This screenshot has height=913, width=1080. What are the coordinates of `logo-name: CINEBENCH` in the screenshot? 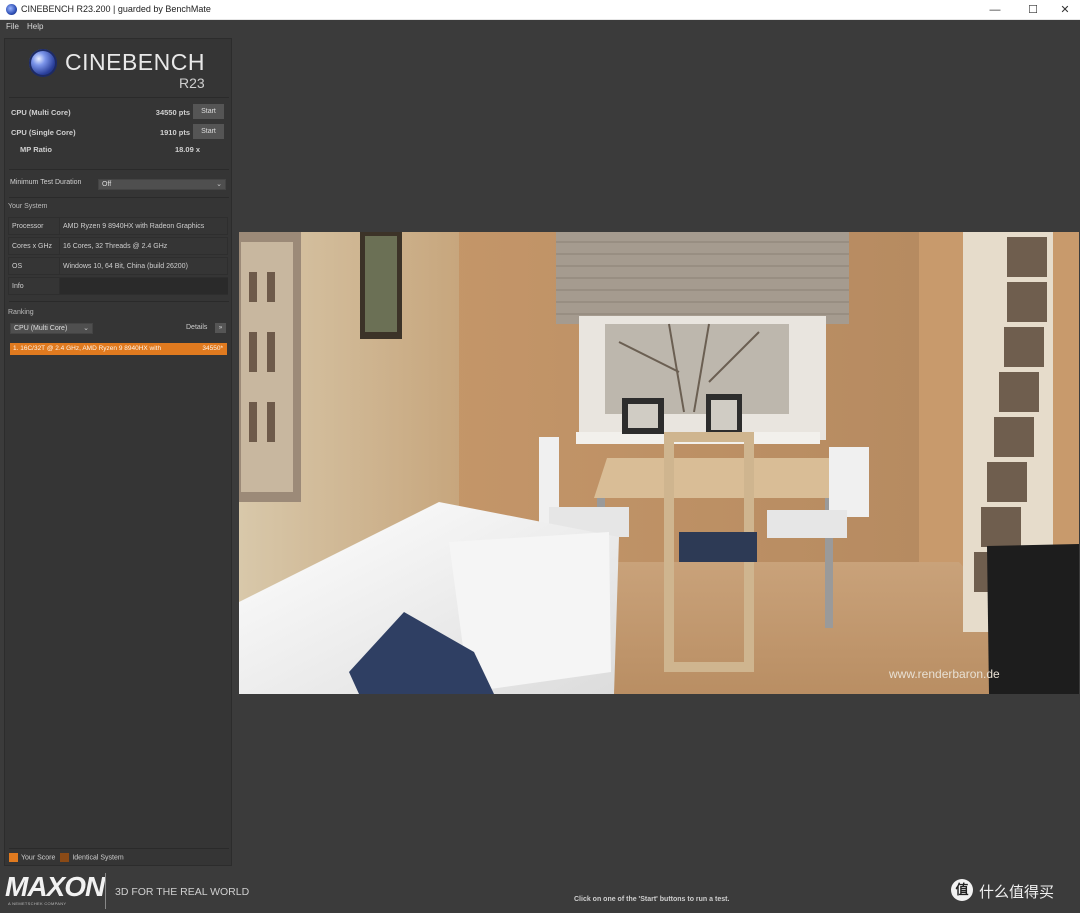 It's located at (135, 62).